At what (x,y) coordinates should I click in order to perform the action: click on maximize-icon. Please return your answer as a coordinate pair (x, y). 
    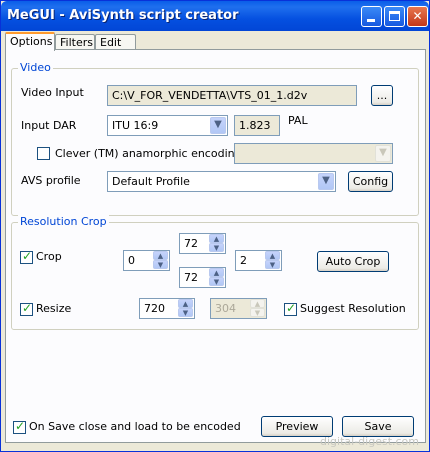
    Looking at the image, I should click on (394, 16).